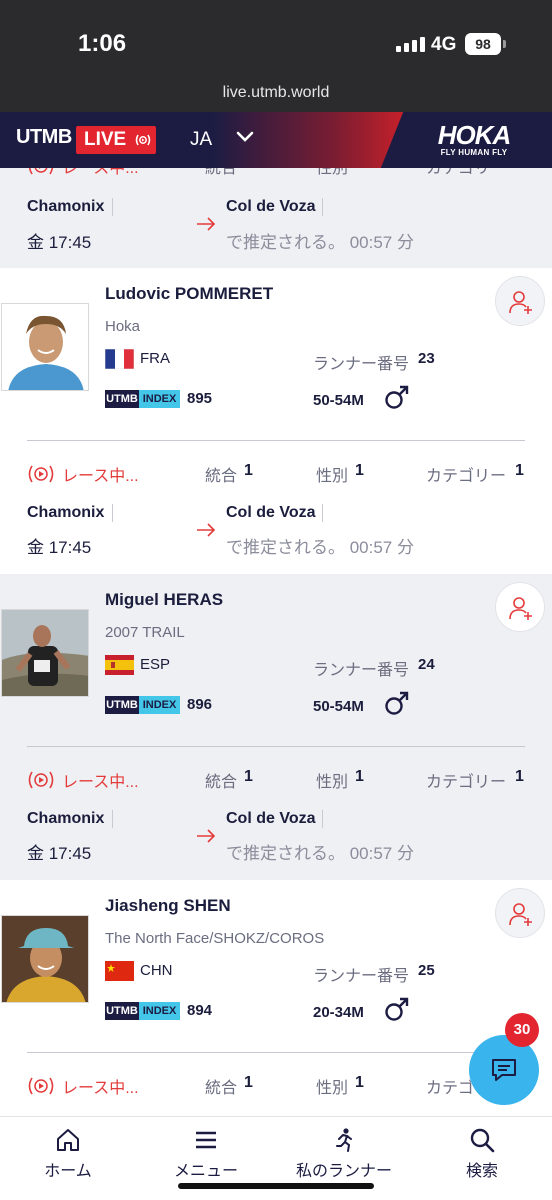 This screenshot has width=552, height=1200. What do you see at coordinates (332, 476) in the screenshot?
I see `gender-label: 性別` at bounding box center [332, 476].